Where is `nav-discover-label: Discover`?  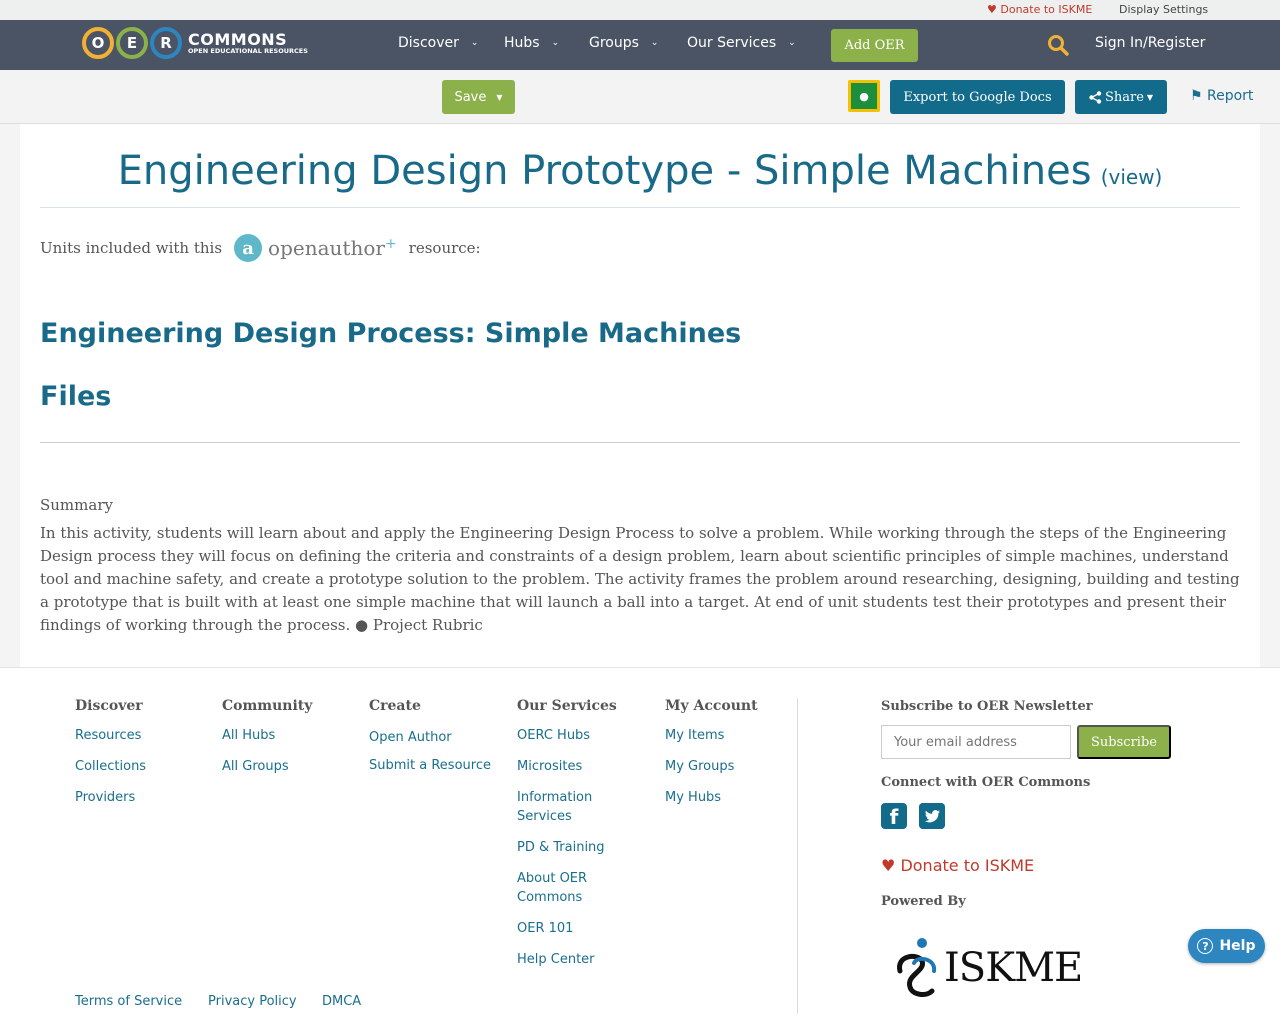
nav-discover-label: Discover is located at coordinates (428, 43).